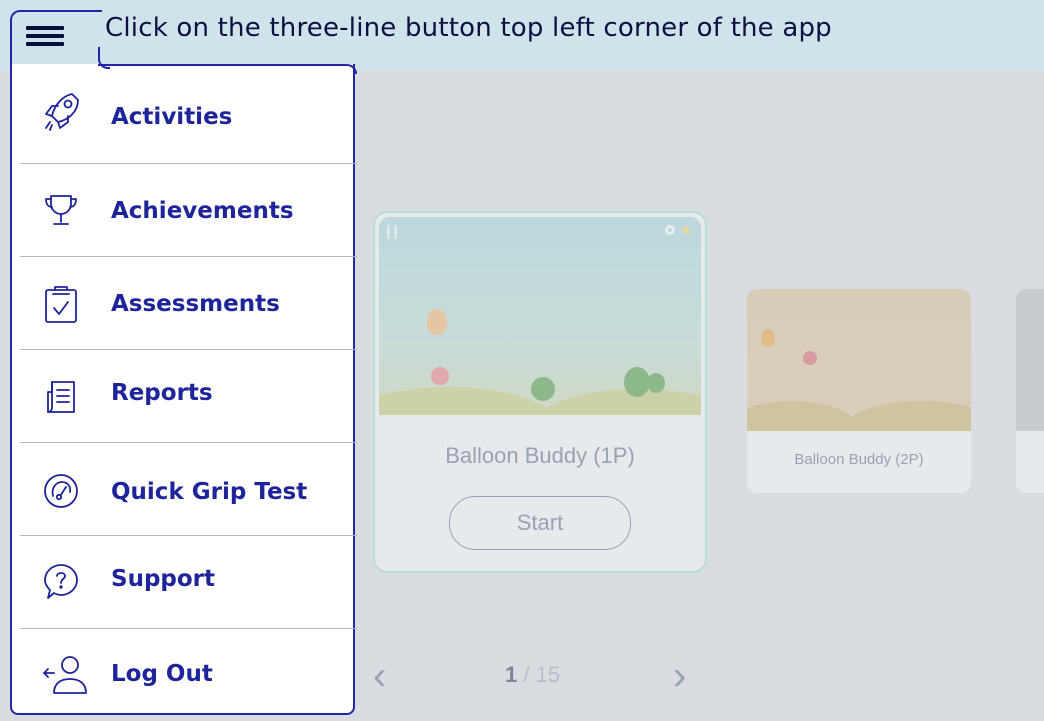 Image resolution: width=1044 pixels, height=721 pixels. I want to click on logout-user-icon, so click(68, 673).